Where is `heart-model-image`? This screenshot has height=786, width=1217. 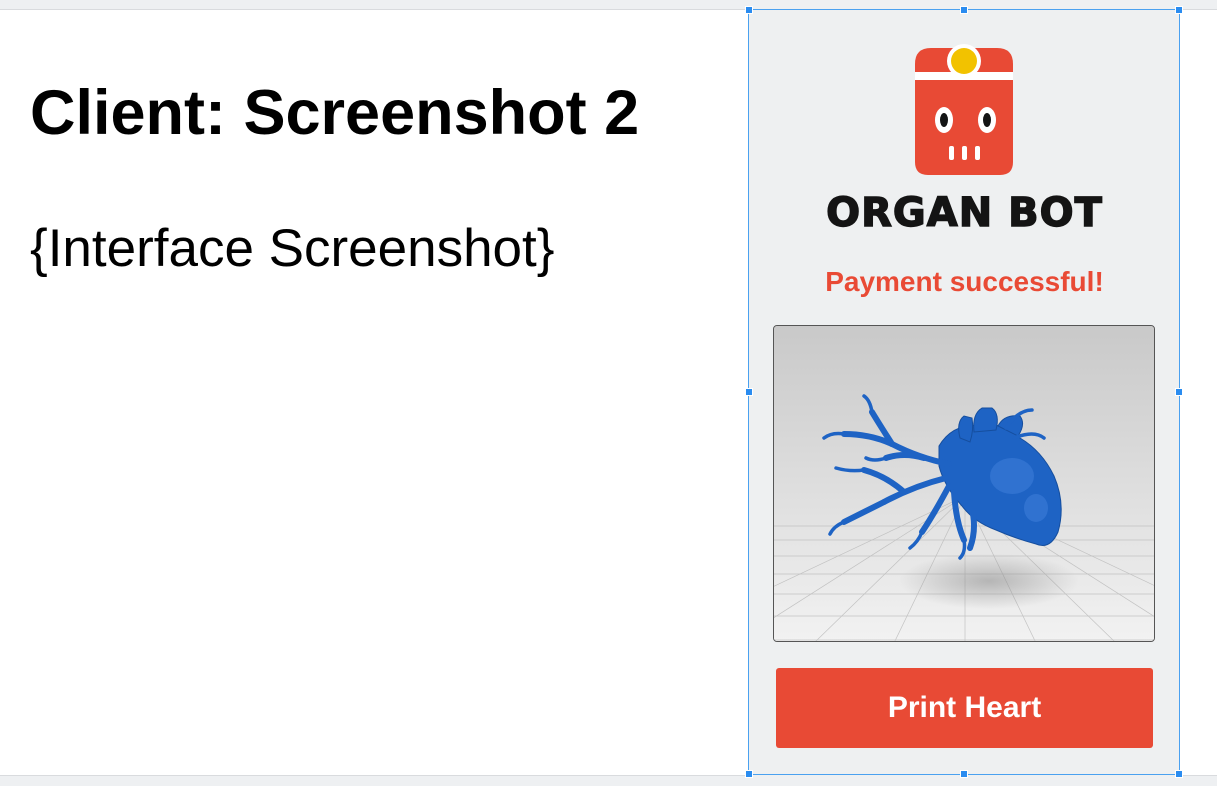 heart-model-image is located at coordinates (964, 483).